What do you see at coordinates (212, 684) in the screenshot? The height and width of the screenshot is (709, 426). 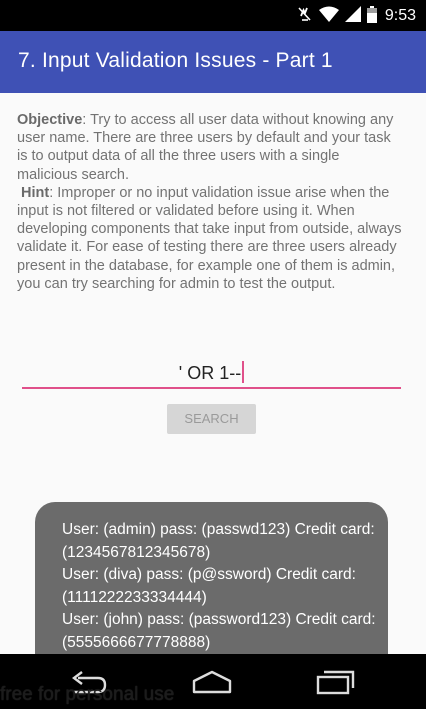 I see `home-icon` at bounding box center [212, 684].